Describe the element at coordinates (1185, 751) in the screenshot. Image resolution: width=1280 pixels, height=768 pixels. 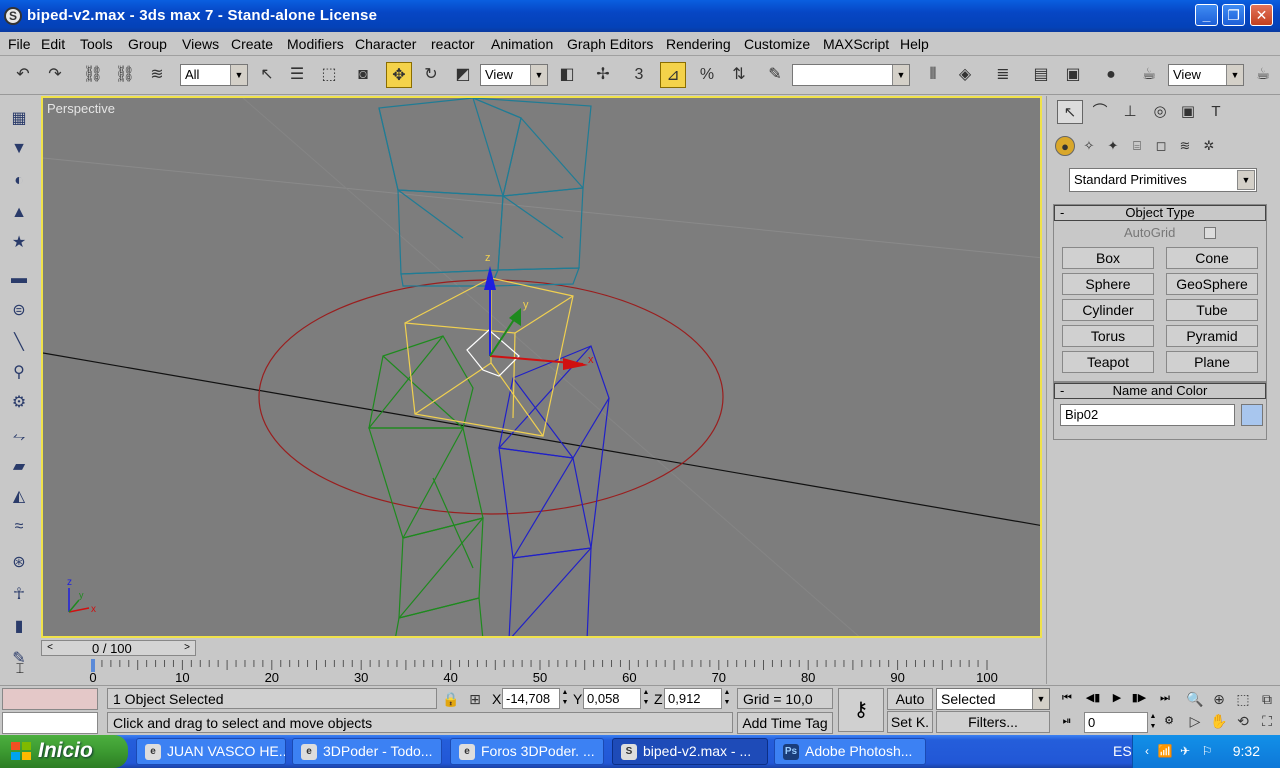
I see `device-icon: ✈` at that location.